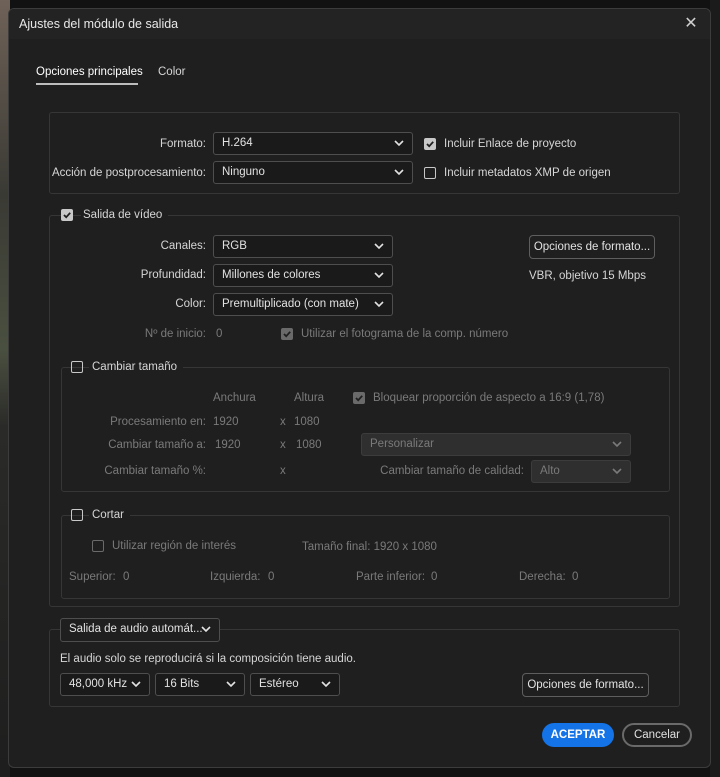  What do you see at coordinates (496, 444) in the screenshot?
I see `resize-preset-dropdown: Personalizar` at bounding box center [496, 444].